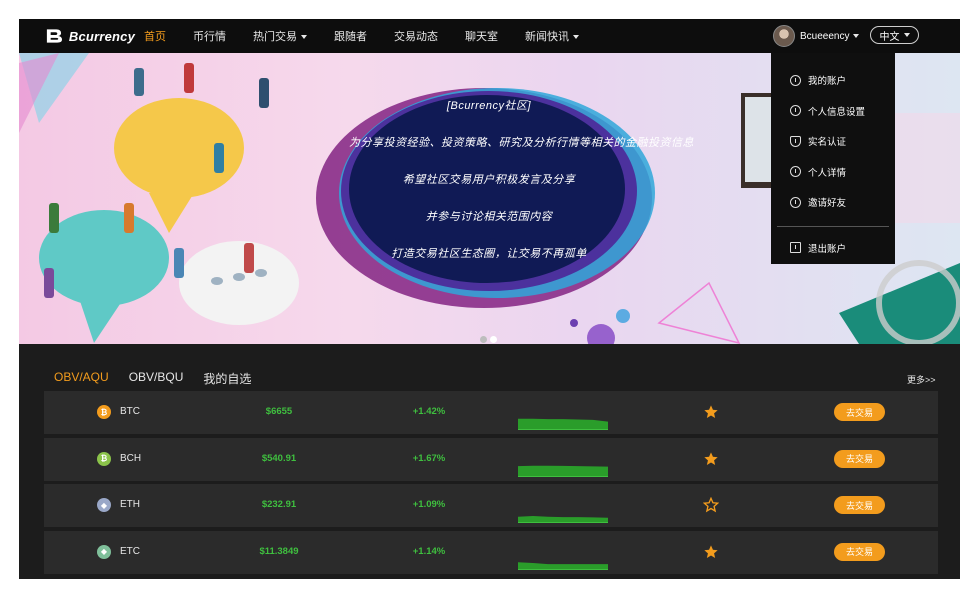 This screenshot has height=599, width=979. I want to click on coin-price: $11.3849, so click(279, 551).